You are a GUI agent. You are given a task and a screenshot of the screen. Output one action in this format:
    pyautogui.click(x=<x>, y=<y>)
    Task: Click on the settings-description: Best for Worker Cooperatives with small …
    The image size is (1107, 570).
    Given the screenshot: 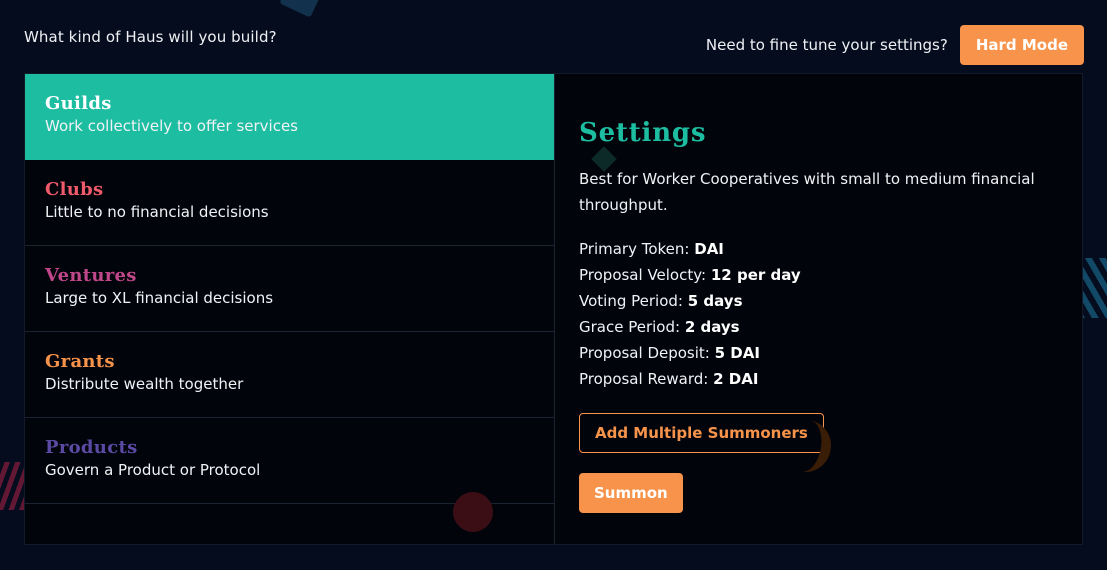 What is the action you would take?
    pyautogui.click(x=807, y=192)
    